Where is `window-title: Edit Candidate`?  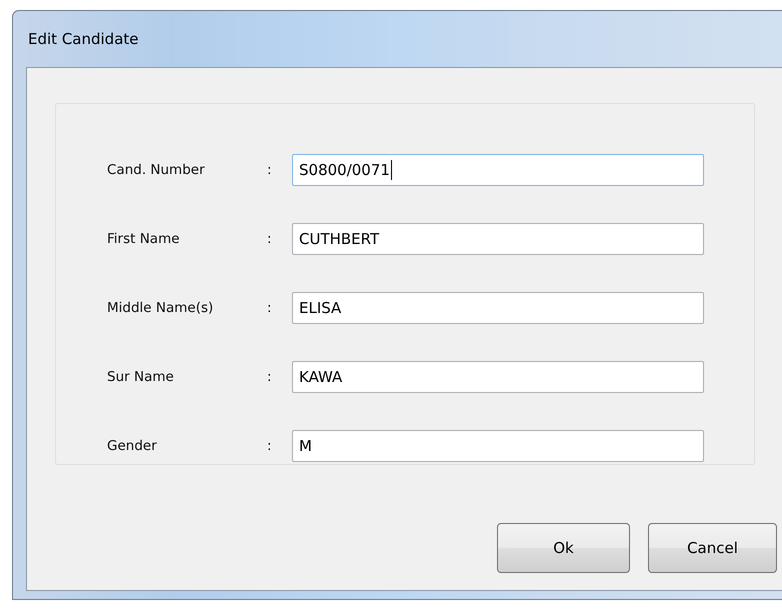
window-title: Edit Candidate is located at coordinates (83, 39).